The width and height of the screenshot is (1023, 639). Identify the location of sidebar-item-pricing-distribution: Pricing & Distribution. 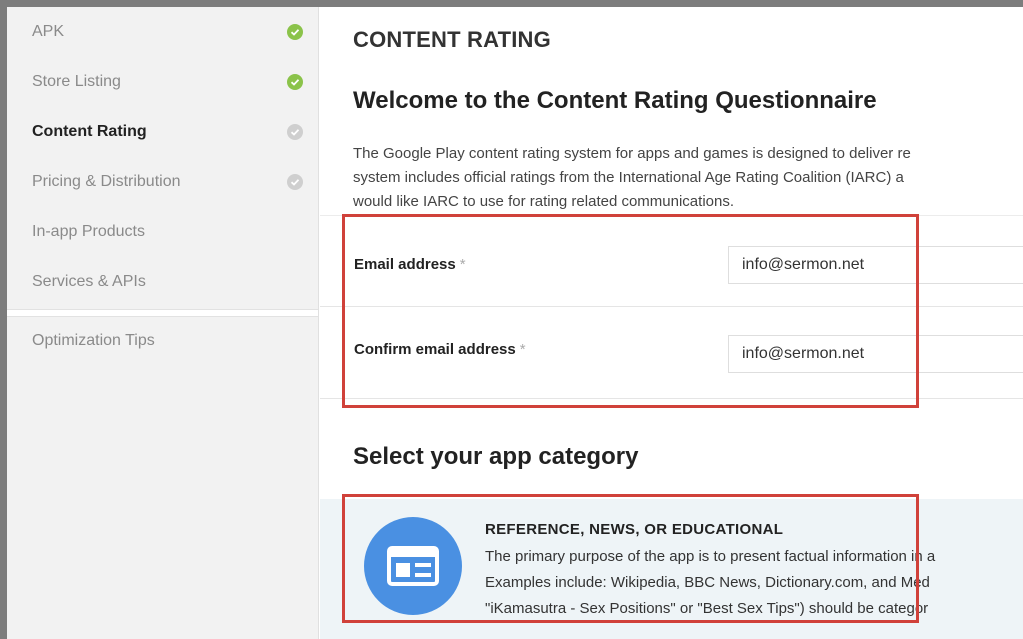
(162, 182).